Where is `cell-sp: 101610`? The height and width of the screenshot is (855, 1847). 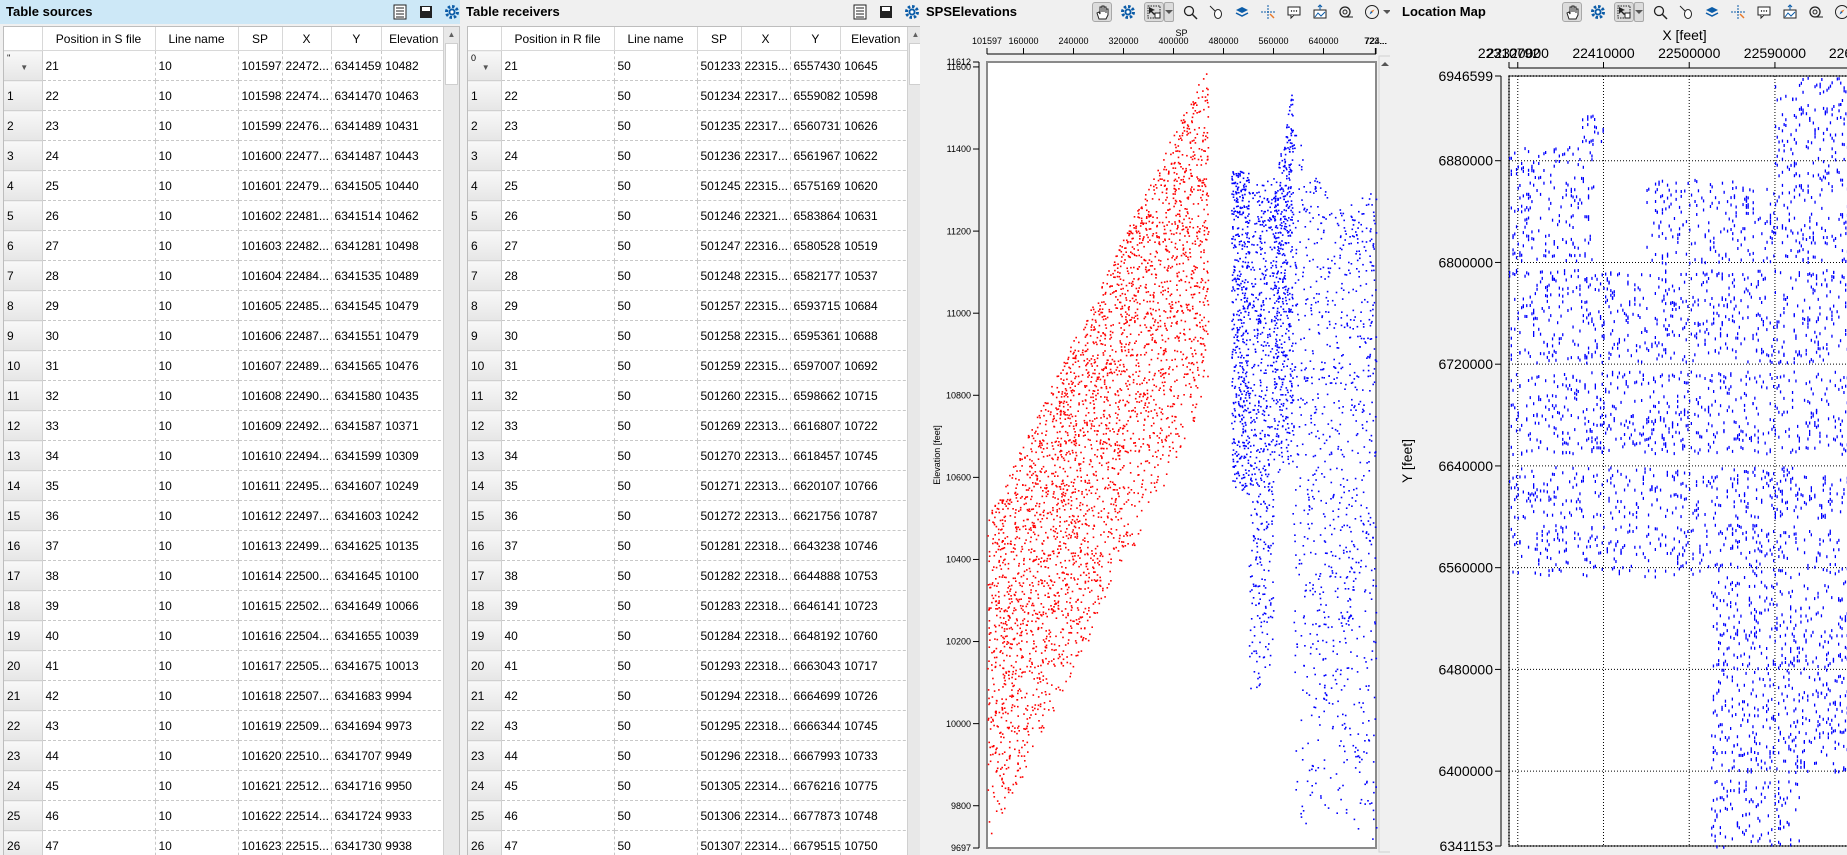 cell-sp: 101610 is located at coordinates (260, 455).